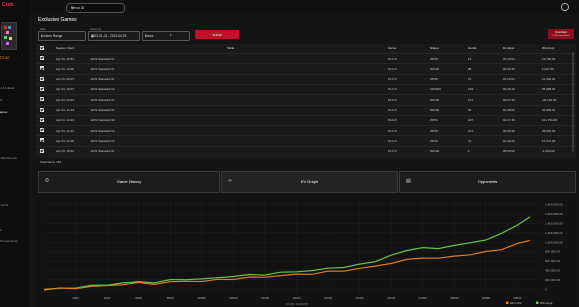 This screenshot has height=307, width=579. Describe the element at coordinates (548, 68) in the screenshot. I see `cell-winnings: 1,037.50` at that location.